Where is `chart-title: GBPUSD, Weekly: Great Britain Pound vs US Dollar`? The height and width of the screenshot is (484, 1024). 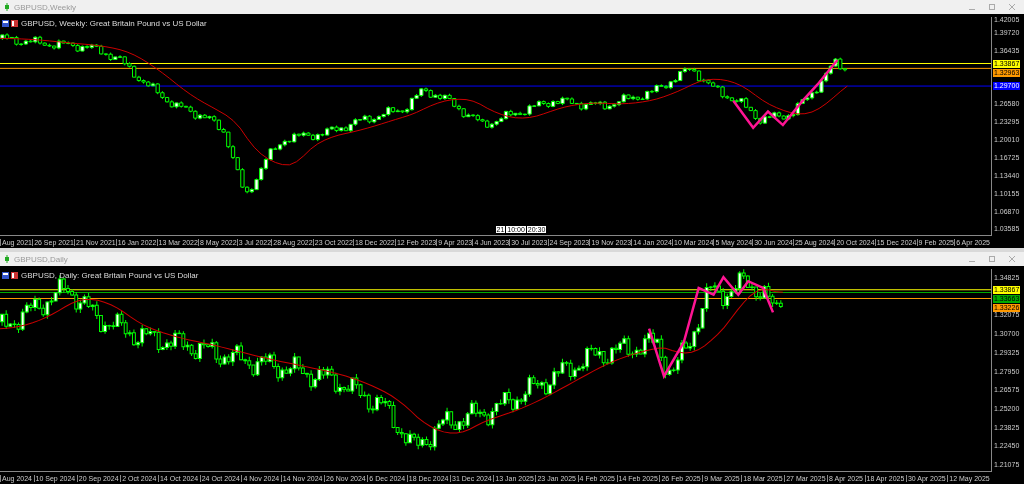 chart-title: GBPUSD, Weekly: Great Britain Pound vs US Dollar is located at coordinates (114, 23).